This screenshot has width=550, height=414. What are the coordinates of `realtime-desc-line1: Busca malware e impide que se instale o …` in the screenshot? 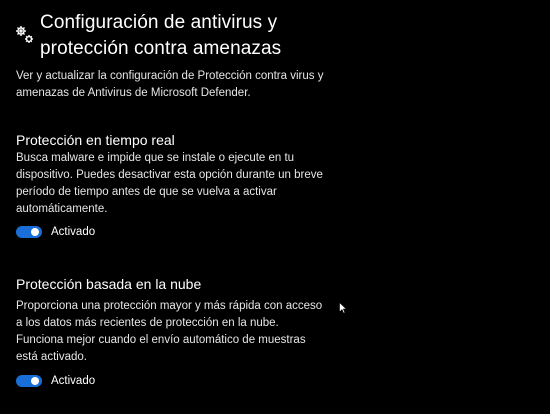 It's located at (155, 158).